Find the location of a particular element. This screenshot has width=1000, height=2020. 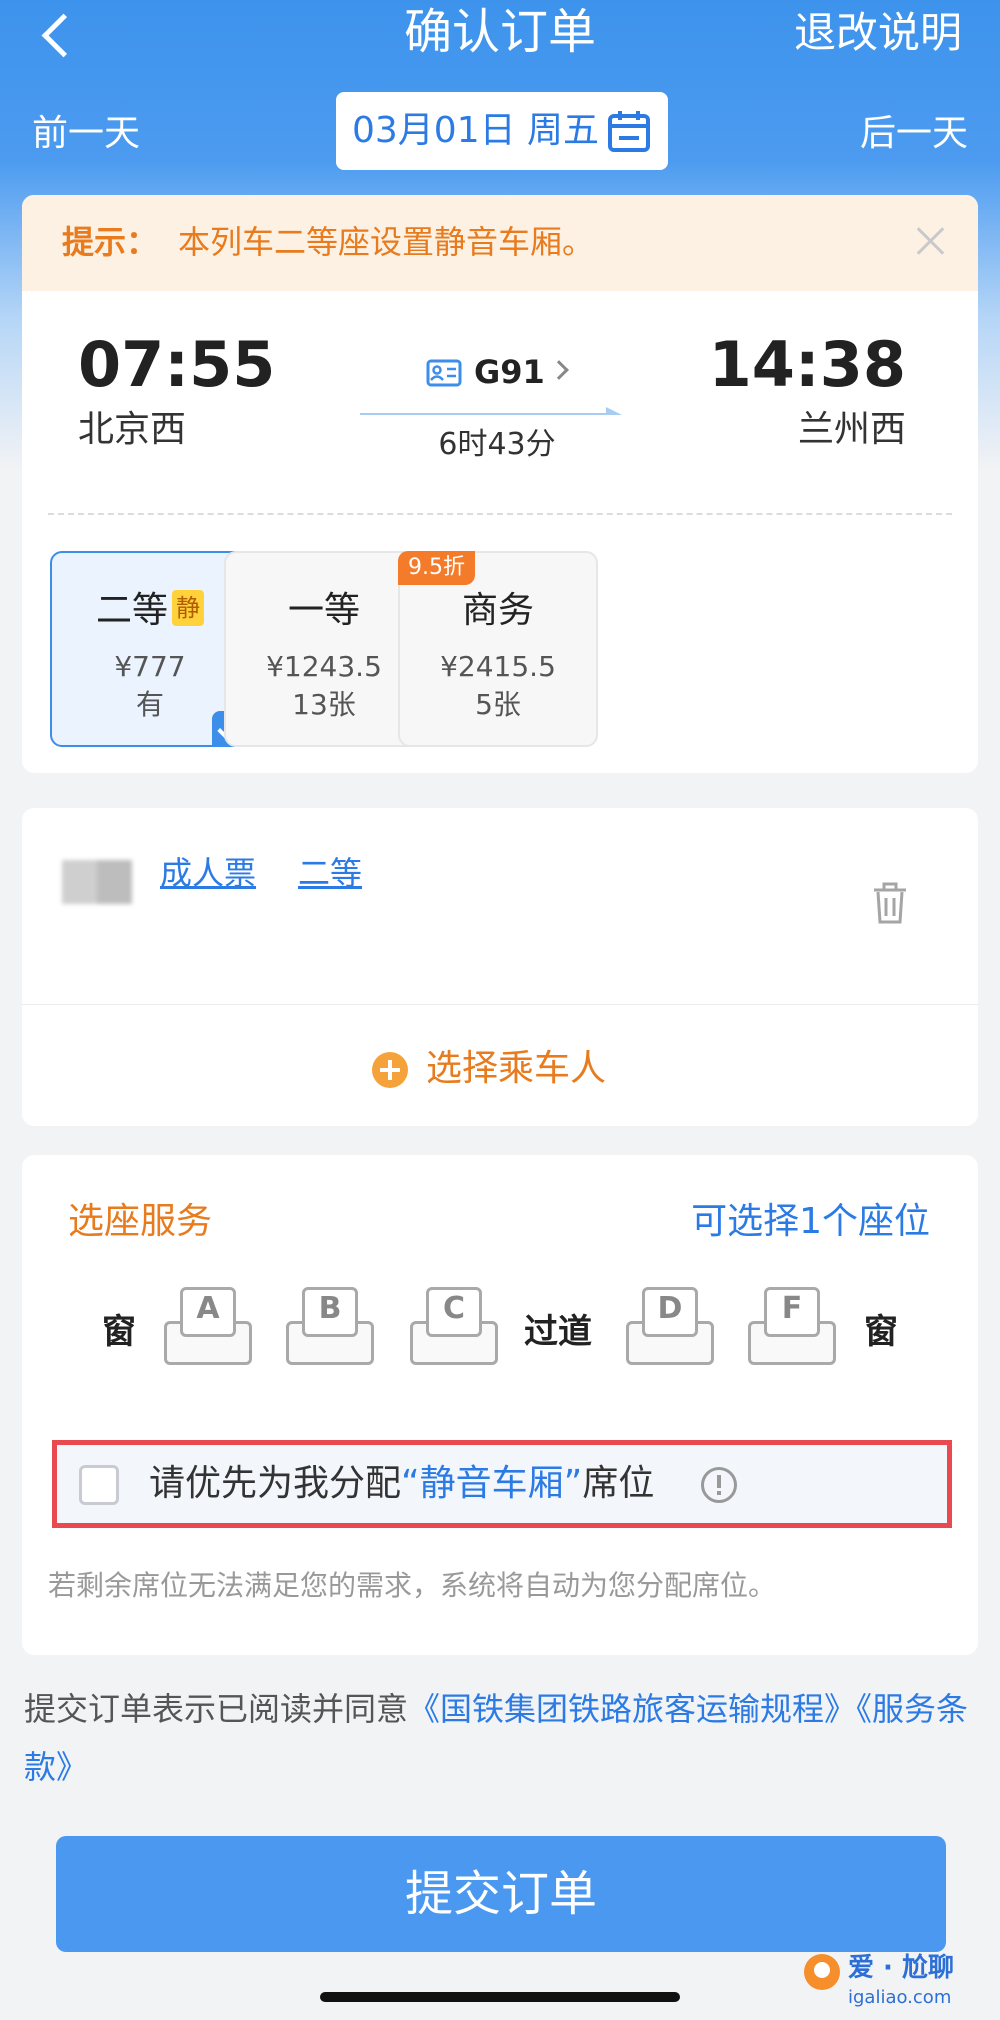

notice-bar: 提示： 本列车二等座设置静音车厢。 is located at coordinates (500, 243).